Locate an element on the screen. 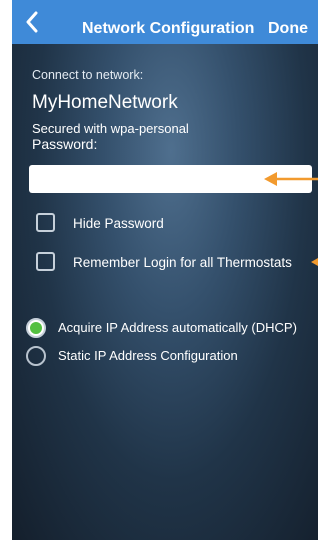  radio-static-ip-label: Static IP Address Configuration is located at coordinates (148, 355).